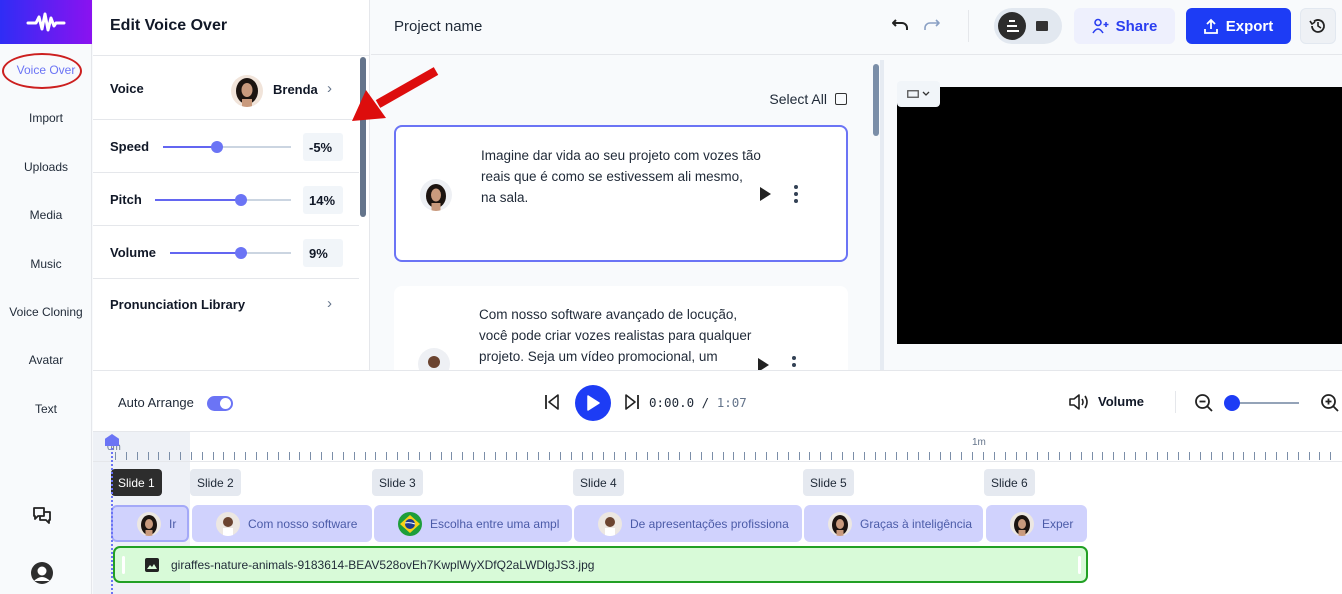  Describe the element at coordinates (598, 482) in the screenshot. I see `slide-tag: Slide 4` at that location.